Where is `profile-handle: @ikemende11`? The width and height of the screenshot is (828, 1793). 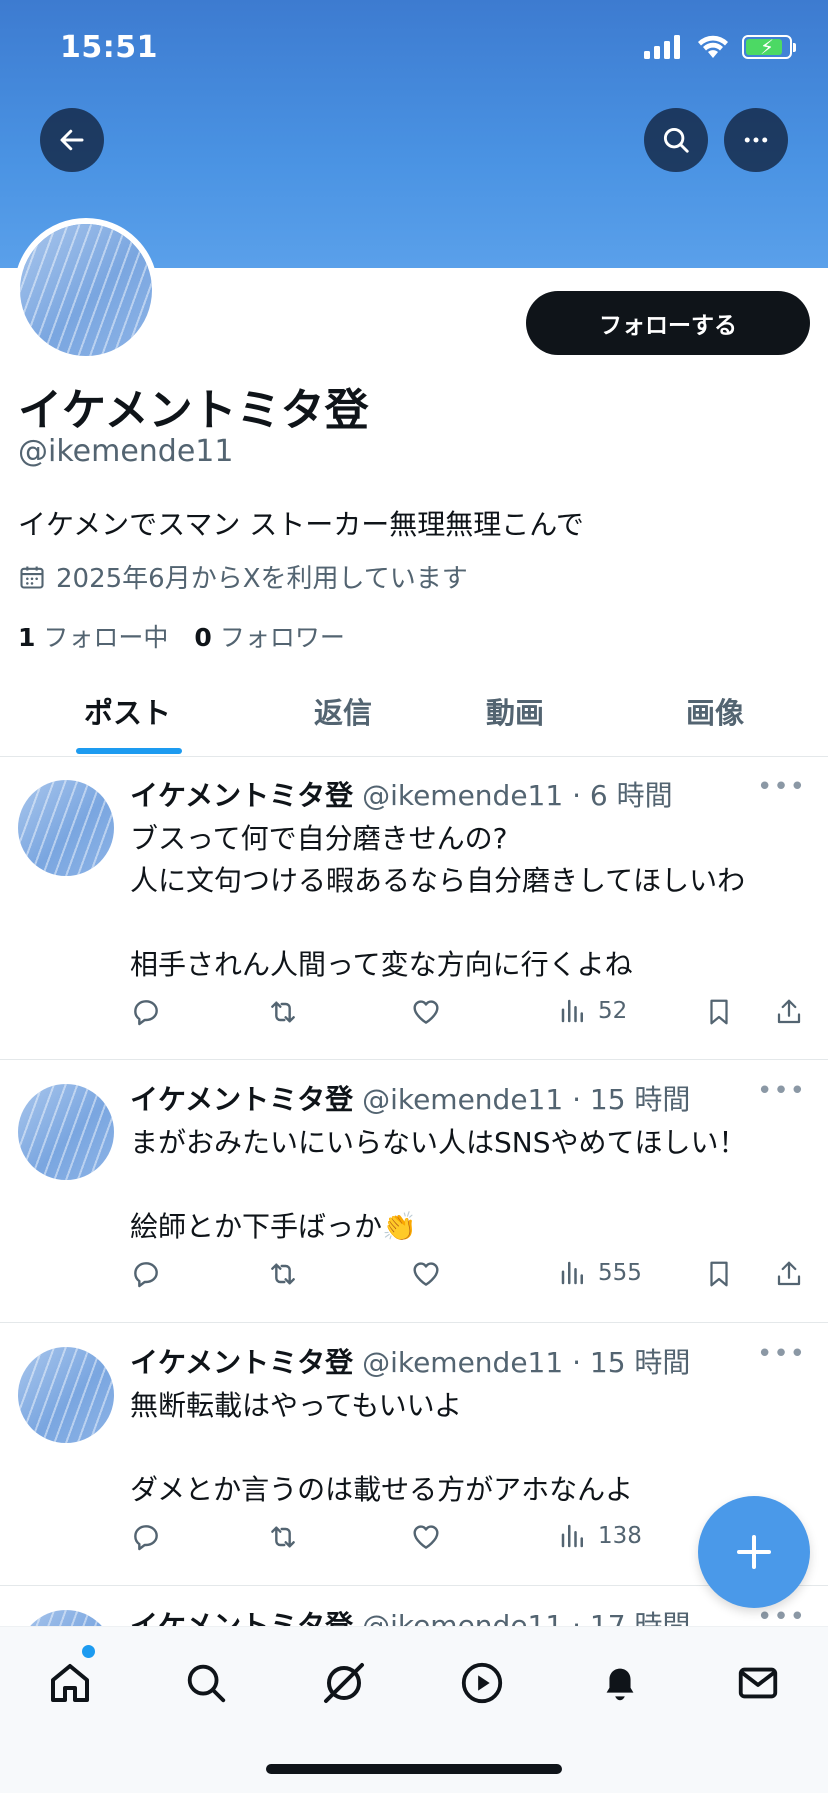
profile-handle: @ikemende11 is located at coordinates (126, 451).